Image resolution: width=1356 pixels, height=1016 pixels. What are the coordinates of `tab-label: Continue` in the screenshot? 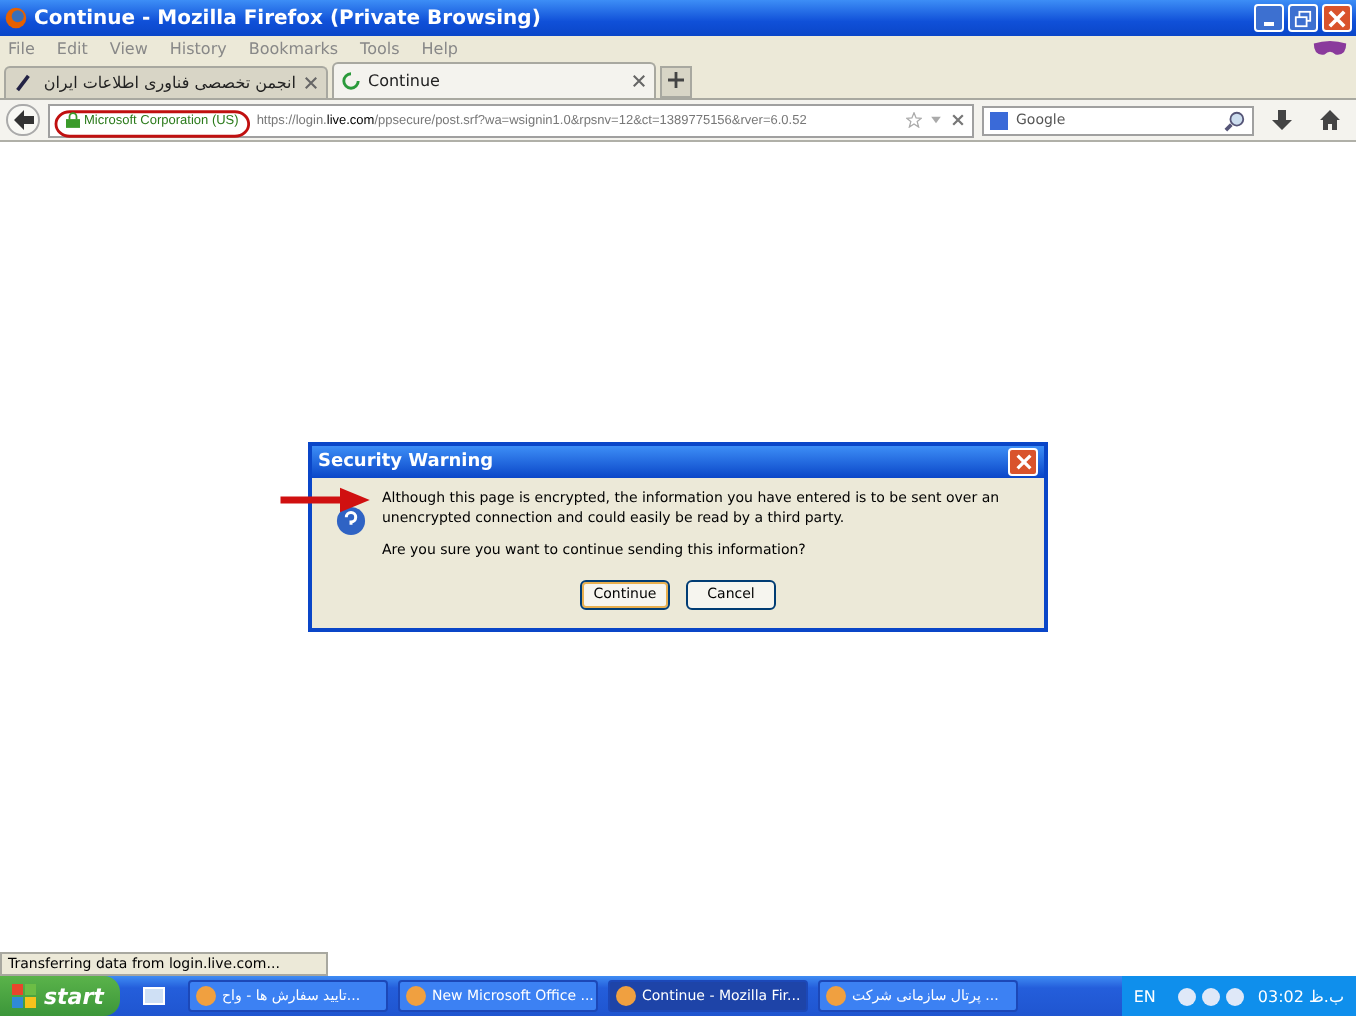 It's located at (405, 81).